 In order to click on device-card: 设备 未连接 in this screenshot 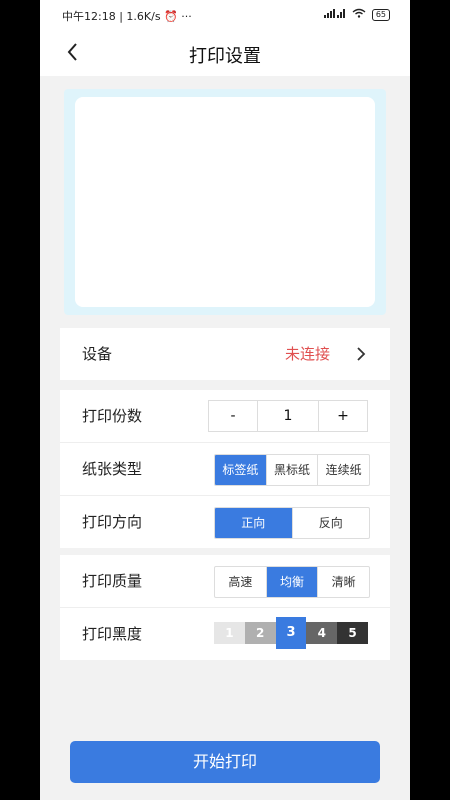, I will do `click(225, 354)`.